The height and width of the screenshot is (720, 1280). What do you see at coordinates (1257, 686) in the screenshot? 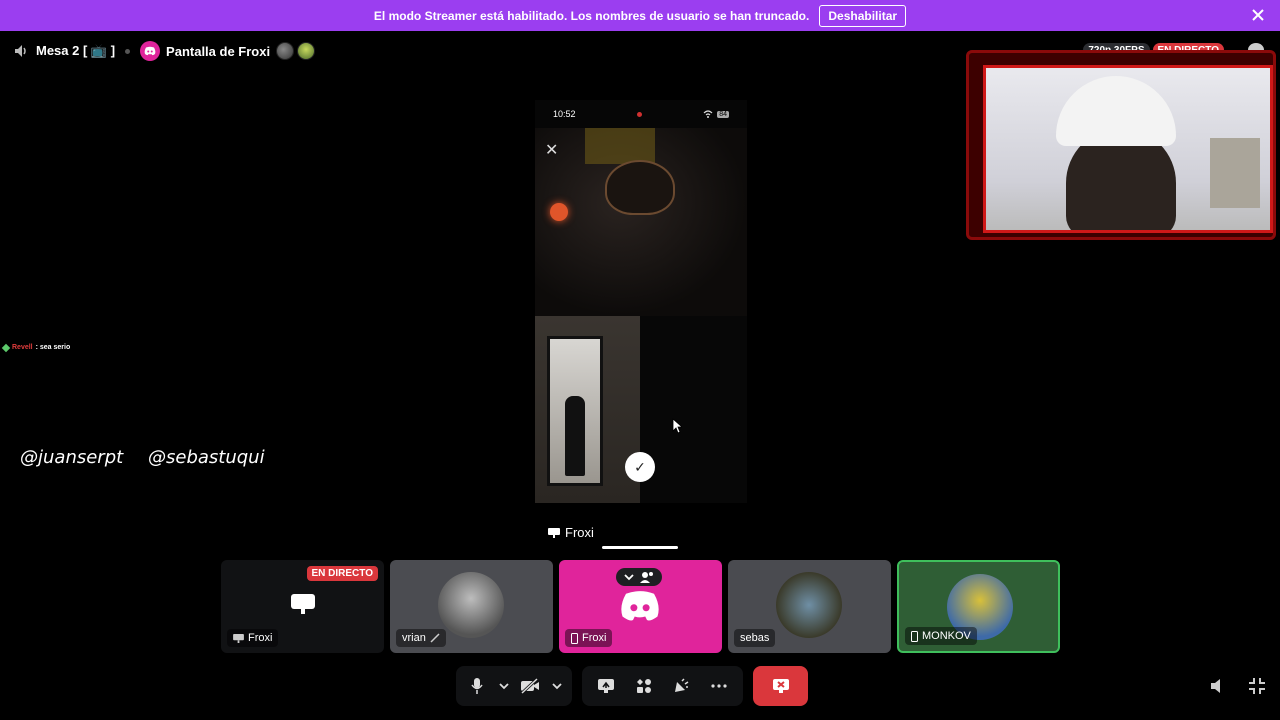
I see `exit-fullscreen-icon` at bounding box center [1257, 686].